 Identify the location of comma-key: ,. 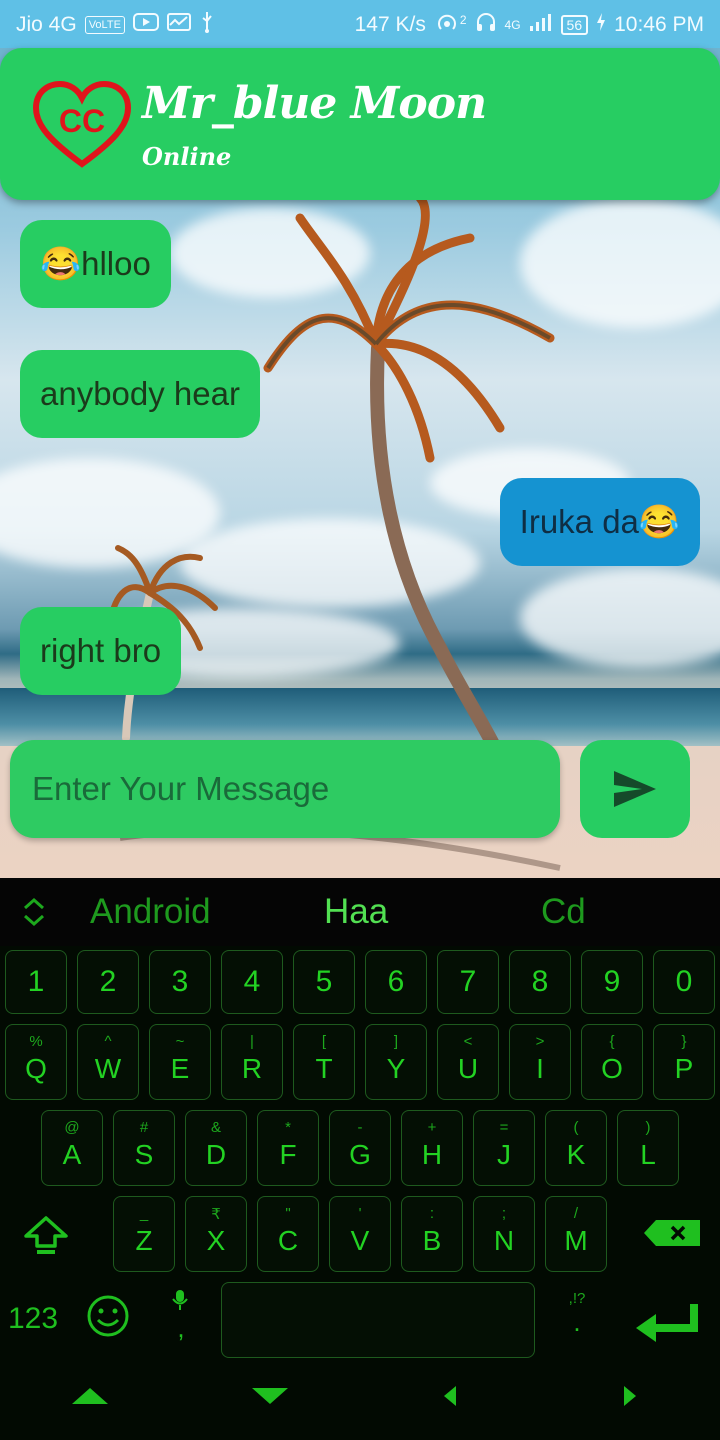
(181, 1316).